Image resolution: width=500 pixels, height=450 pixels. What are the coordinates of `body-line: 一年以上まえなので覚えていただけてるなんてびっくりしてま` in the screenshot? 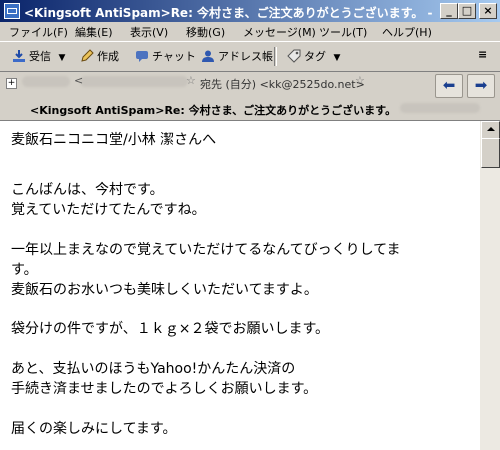 It's located at (206, 250).